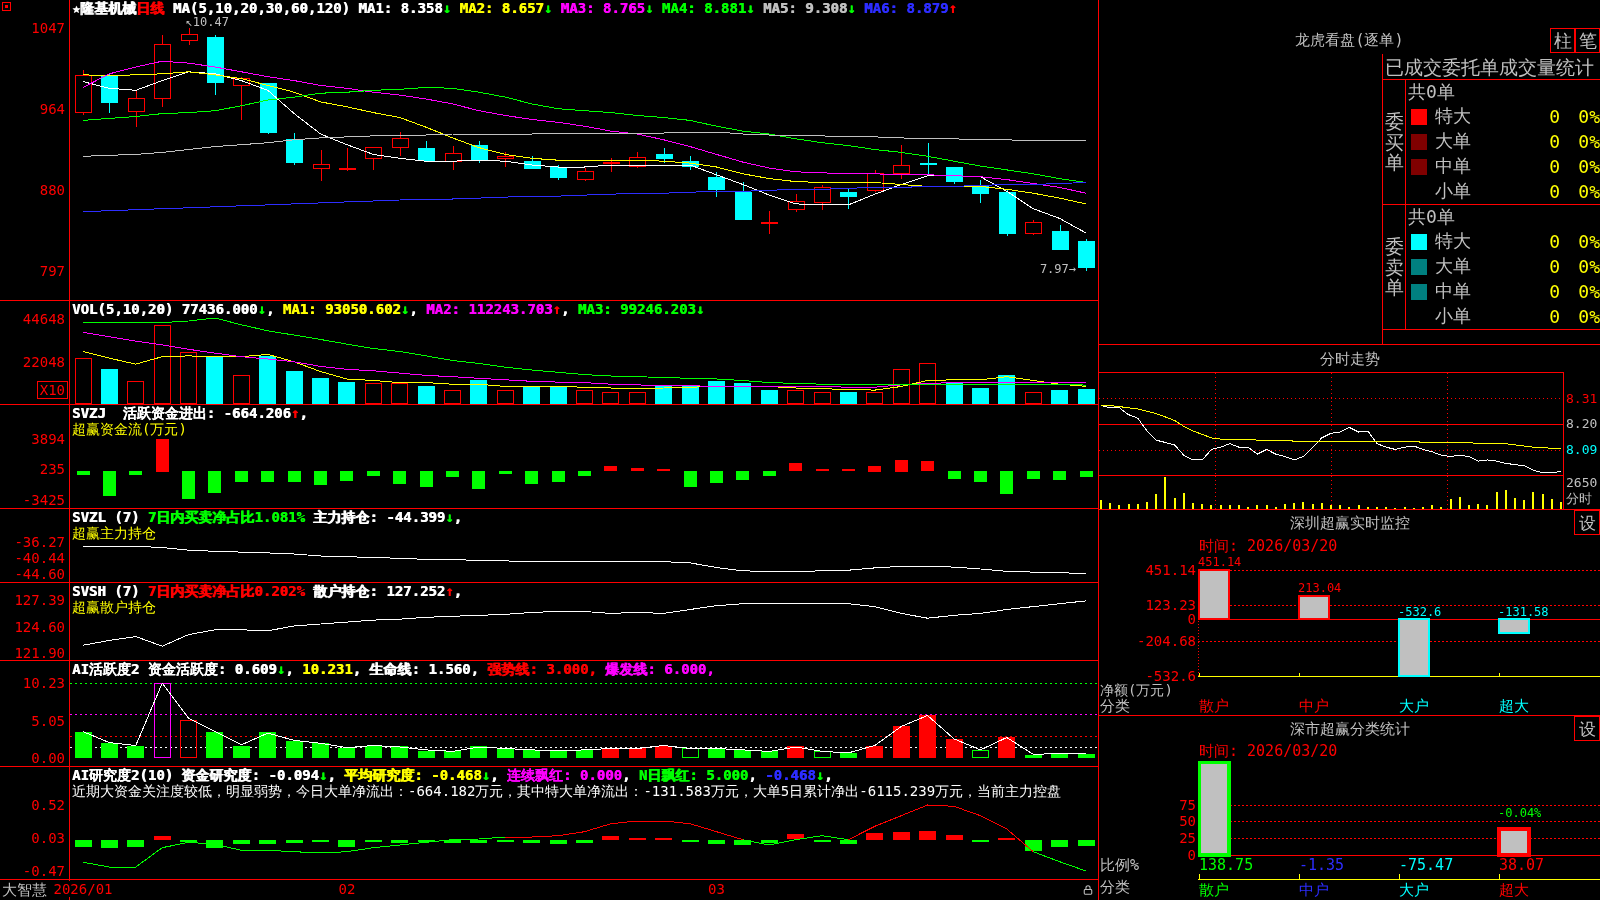  What do you see at coordinates (1170, 676) in the screenshot?
I see `axis-label: -532.6` at bounding box center [1170, 676].